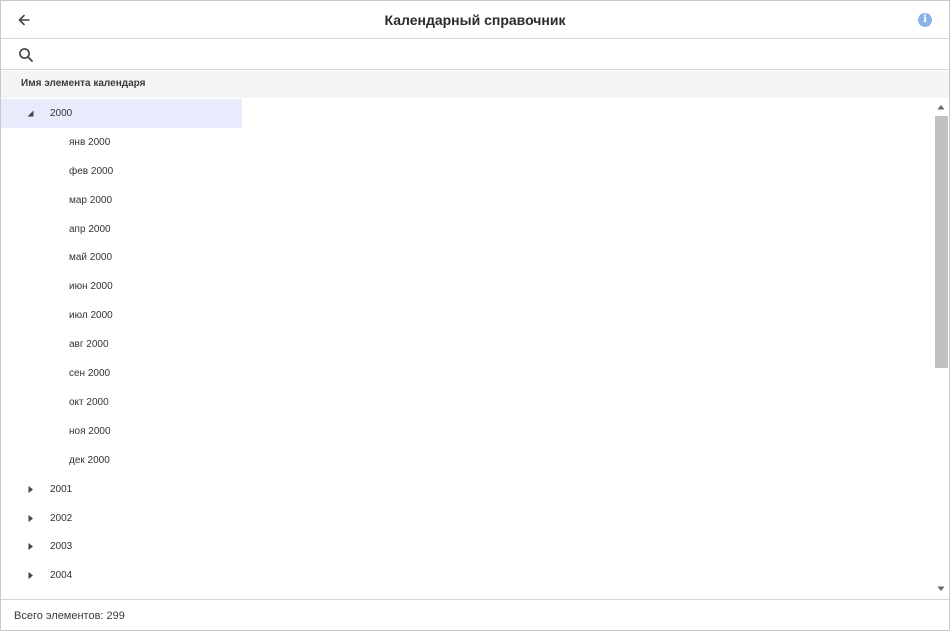 Image resolution: width=950 pixels, height=631 pixels. Describe the element at coordinates (121, 113) in the screenshot. I see `tree-node-year: 2000` at that location.